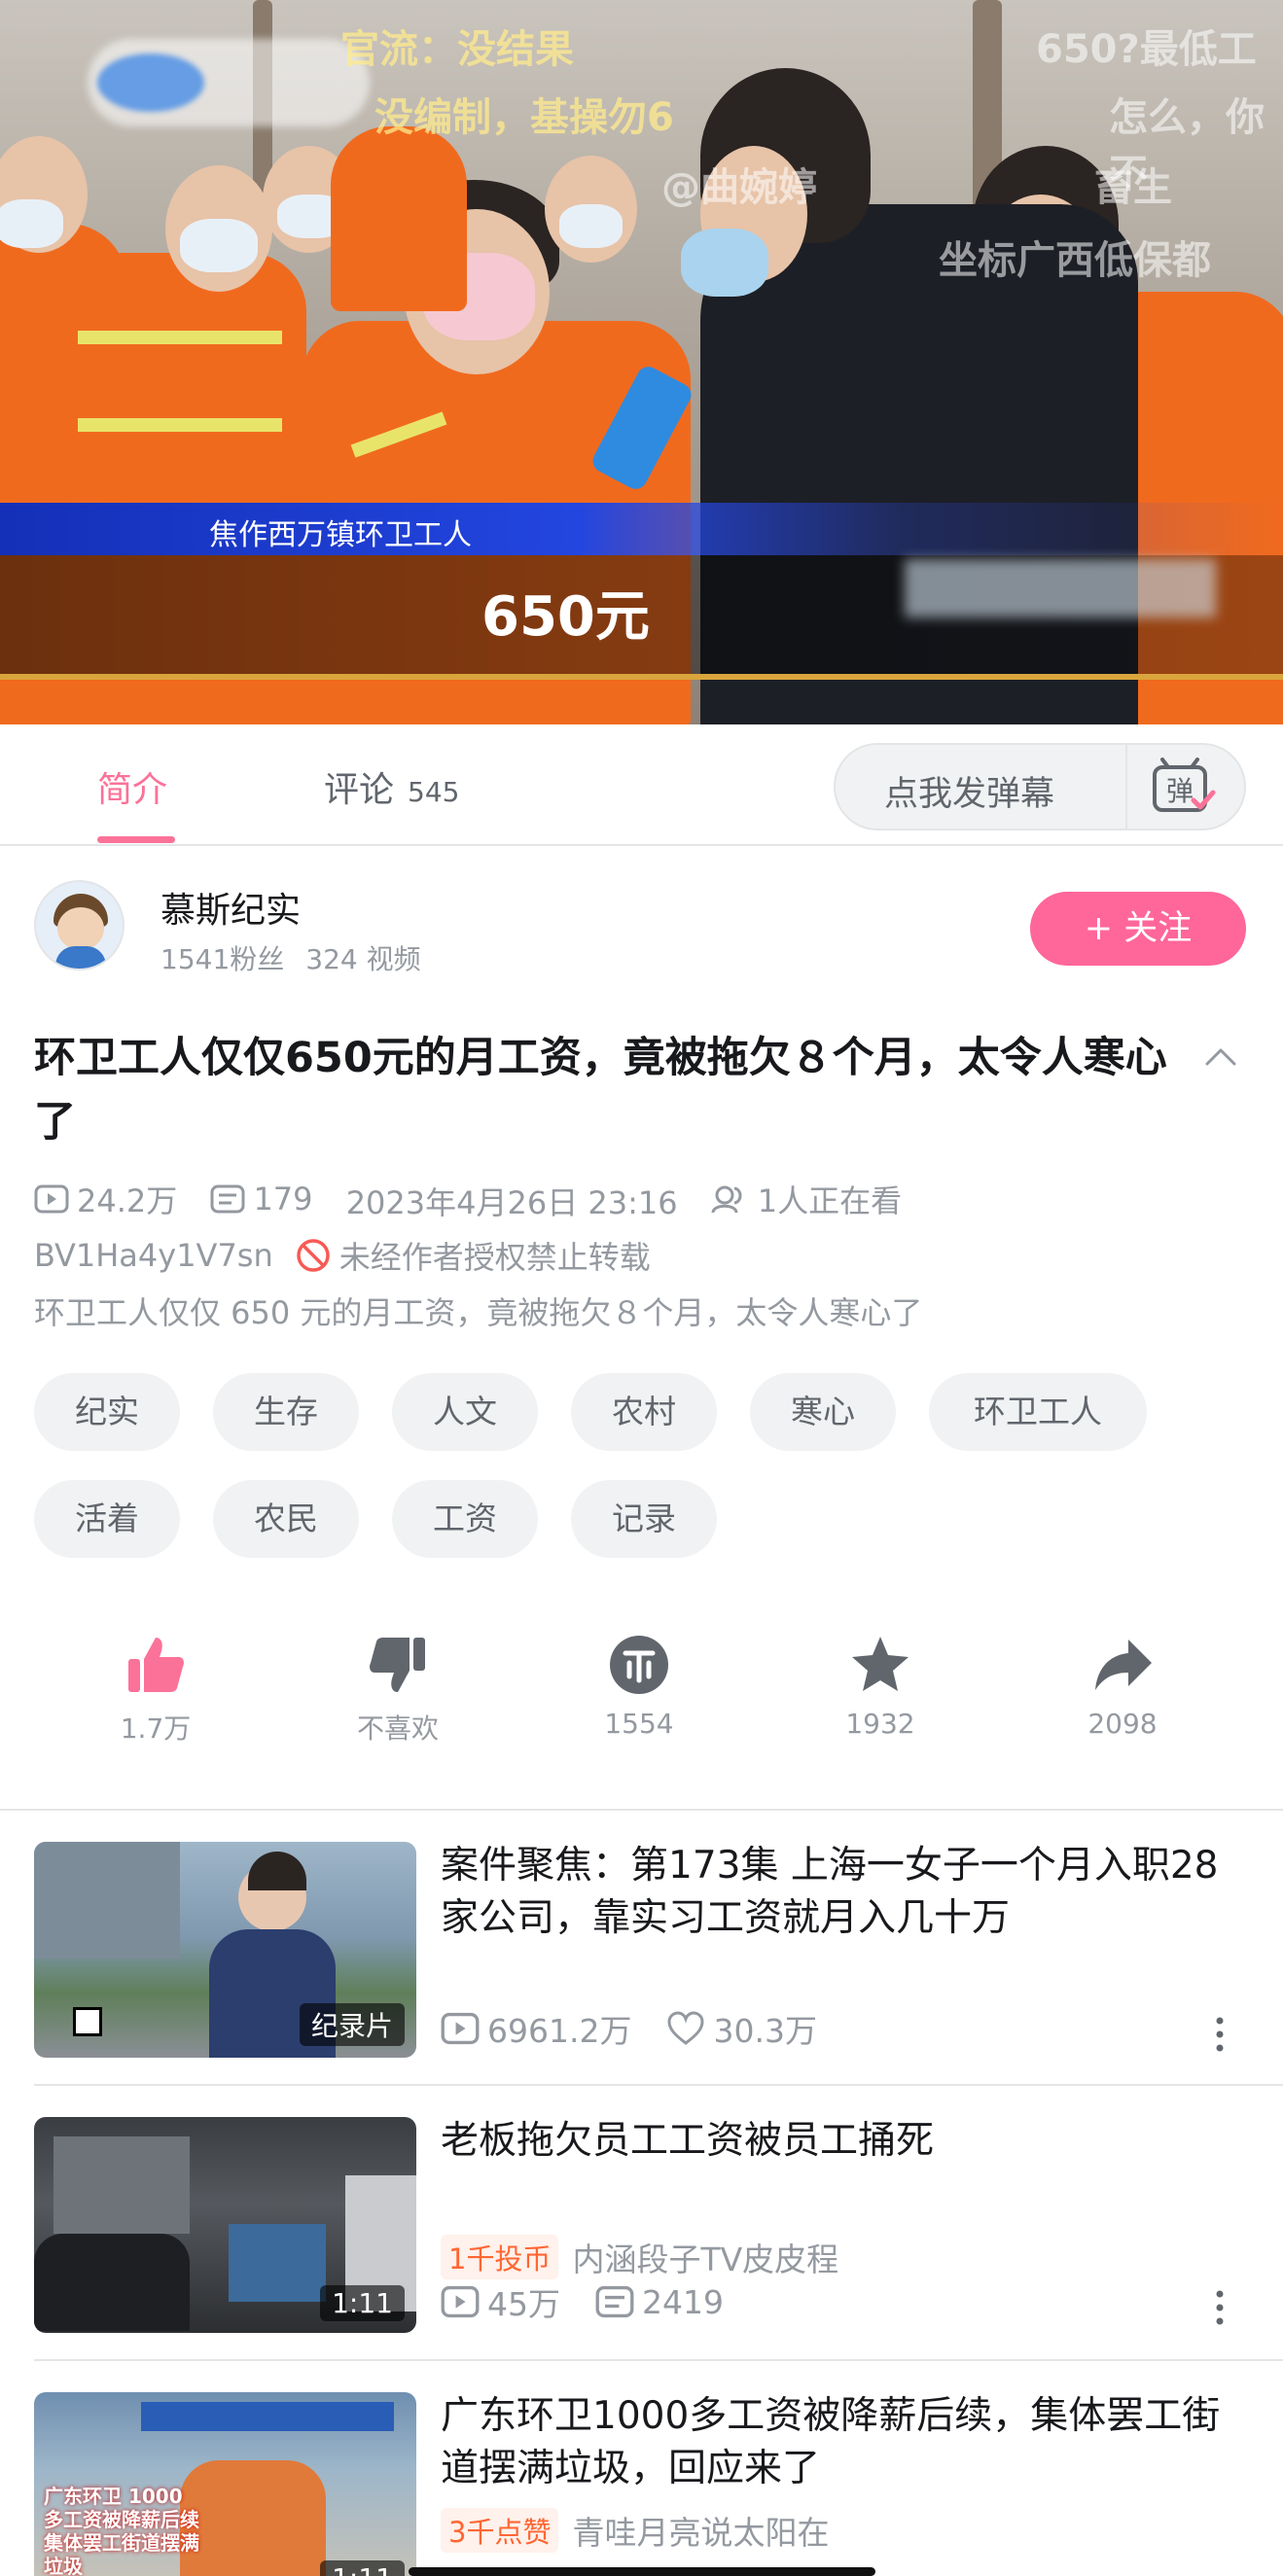 This screenshot has width=1283, height=2576. What do you see at coordinates (153, 1255) in the screenshot?
I see `bvid: BV1Ha4y1V7sn` at bounding box center [153, 1255].